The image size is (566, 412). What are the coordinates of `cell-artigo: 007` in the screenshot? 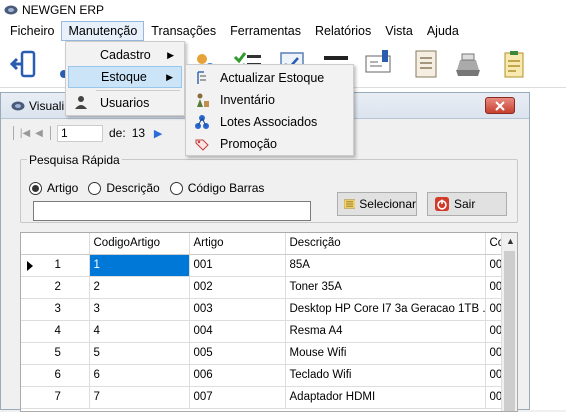 It's located at (237, 397).